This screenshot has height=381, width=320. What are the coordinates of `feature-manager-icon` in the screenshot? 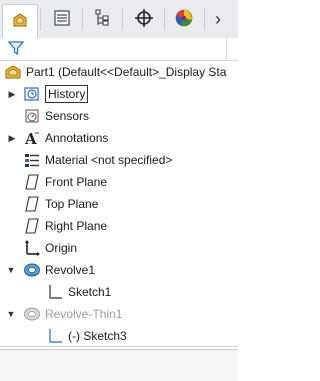 It's located at (20, 21).